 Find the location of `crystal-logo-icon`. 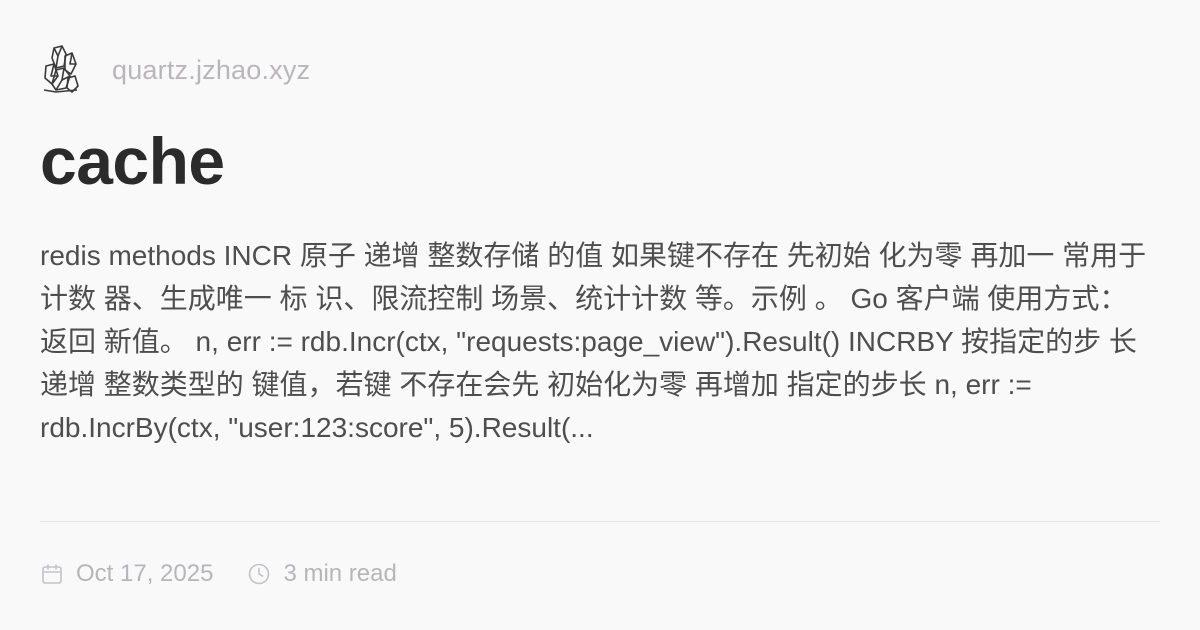

crystal-logo-icon is located at coordinates (69, 70).